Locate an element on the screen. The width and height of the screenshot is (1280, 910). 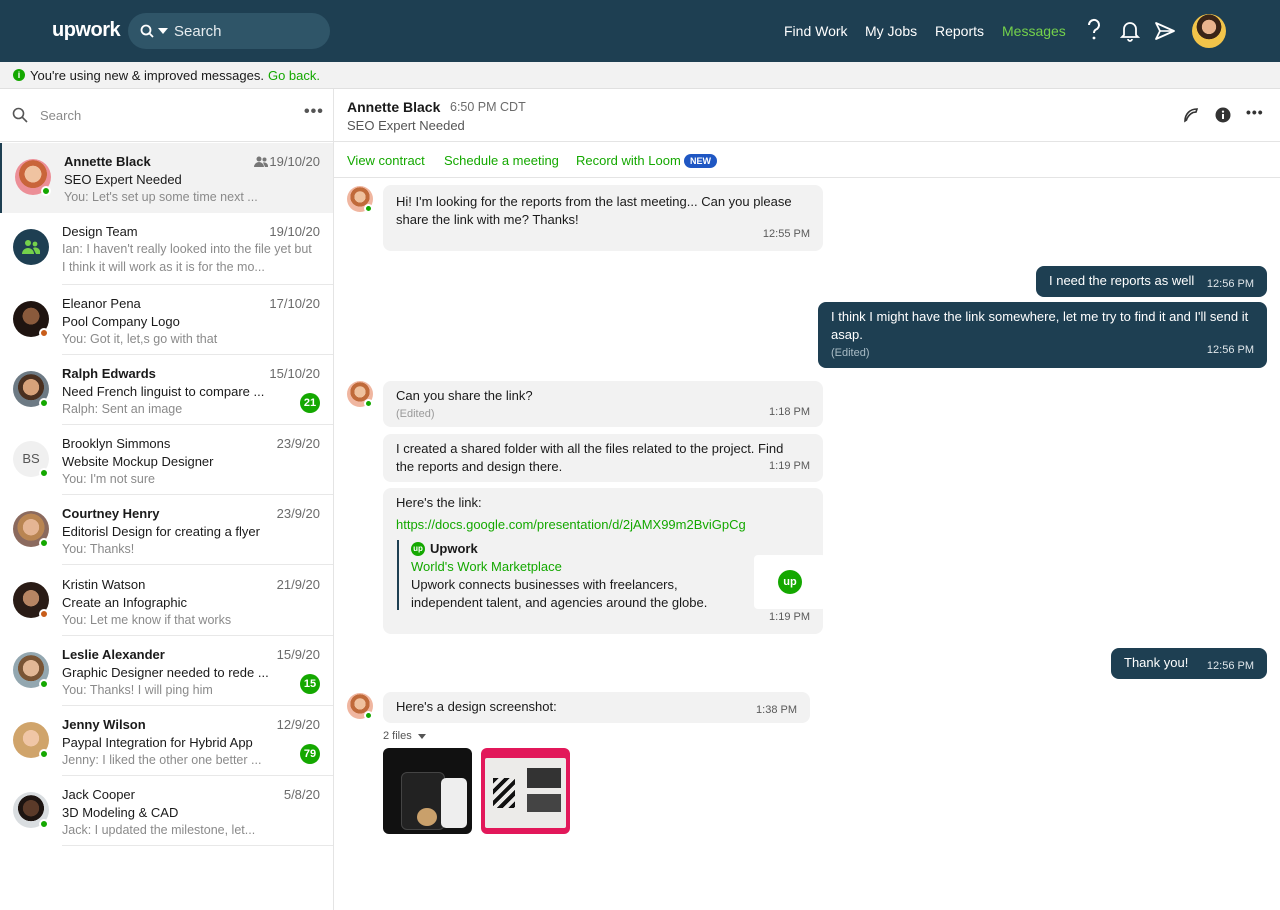
upwork-logo: upwork is located at coordinates (86, 30).